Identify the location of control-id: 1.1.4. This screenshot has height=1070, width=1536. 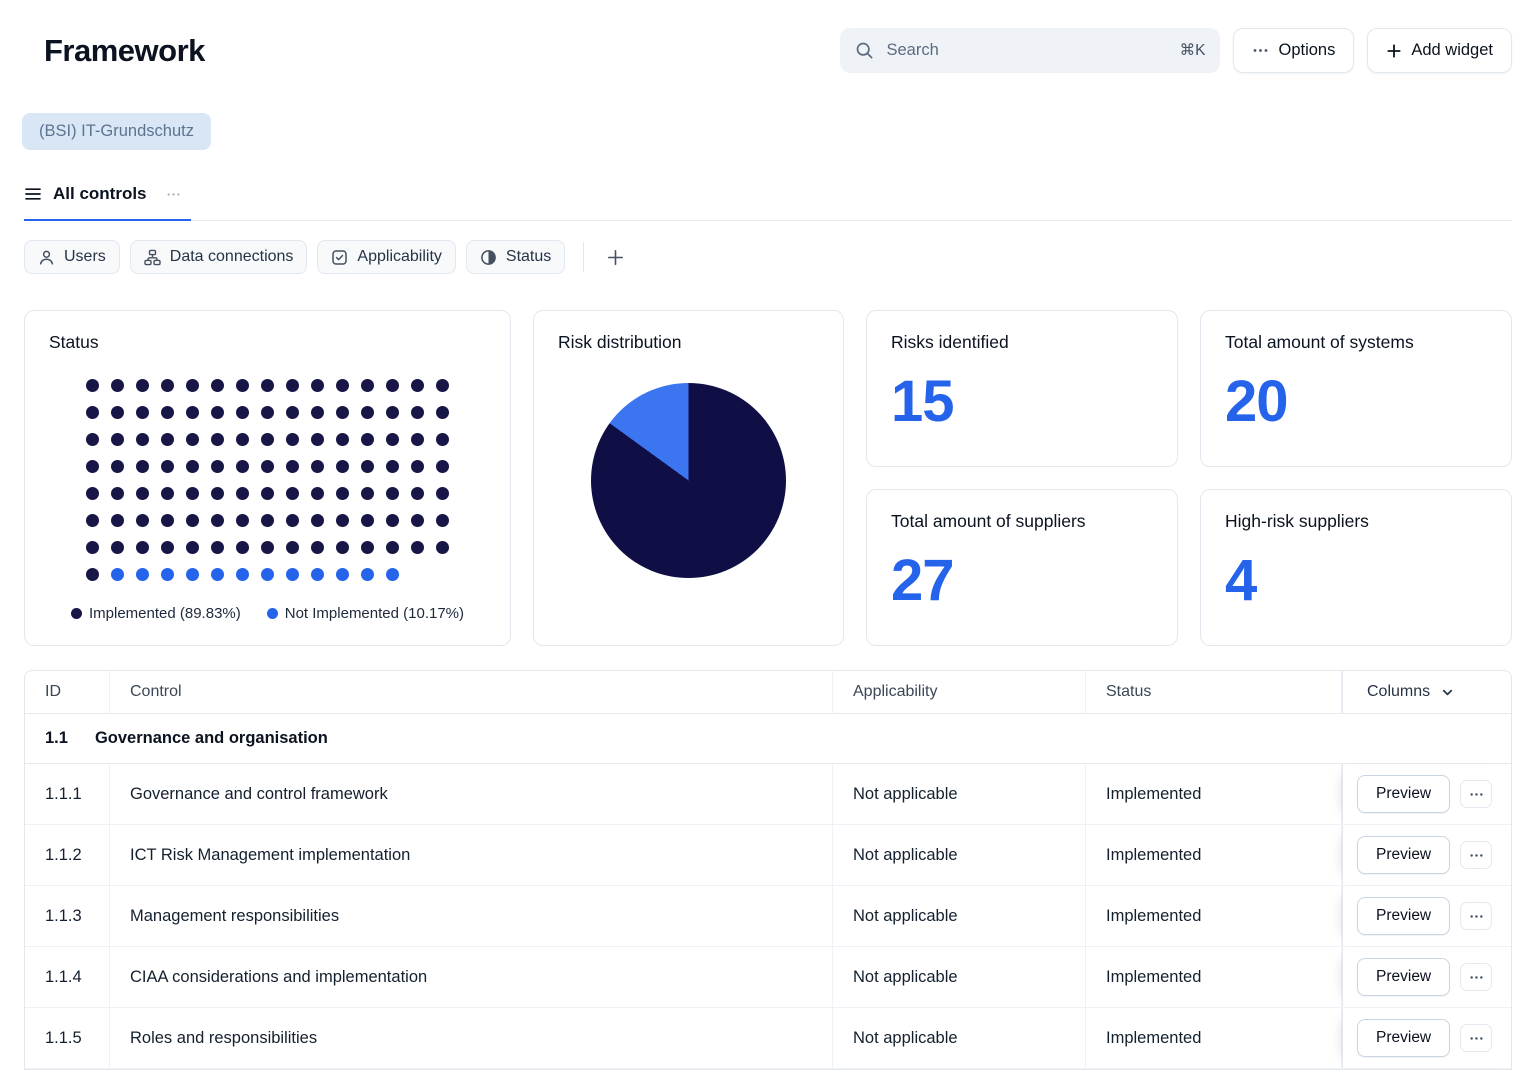
(67, 977).